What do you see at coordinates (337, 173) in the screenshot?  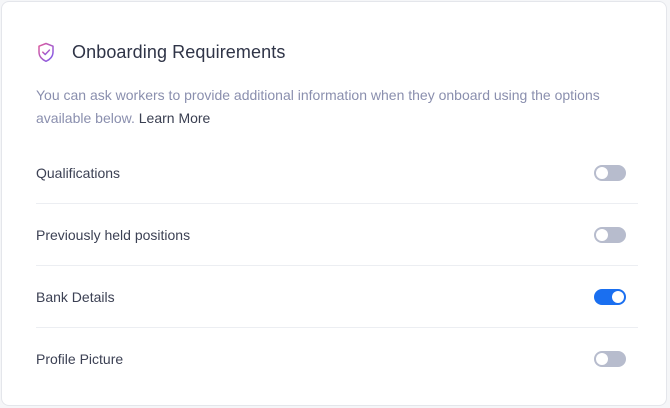 I see `requirement-row-qualifications: Qualifications` at bounding box center [337, 173].